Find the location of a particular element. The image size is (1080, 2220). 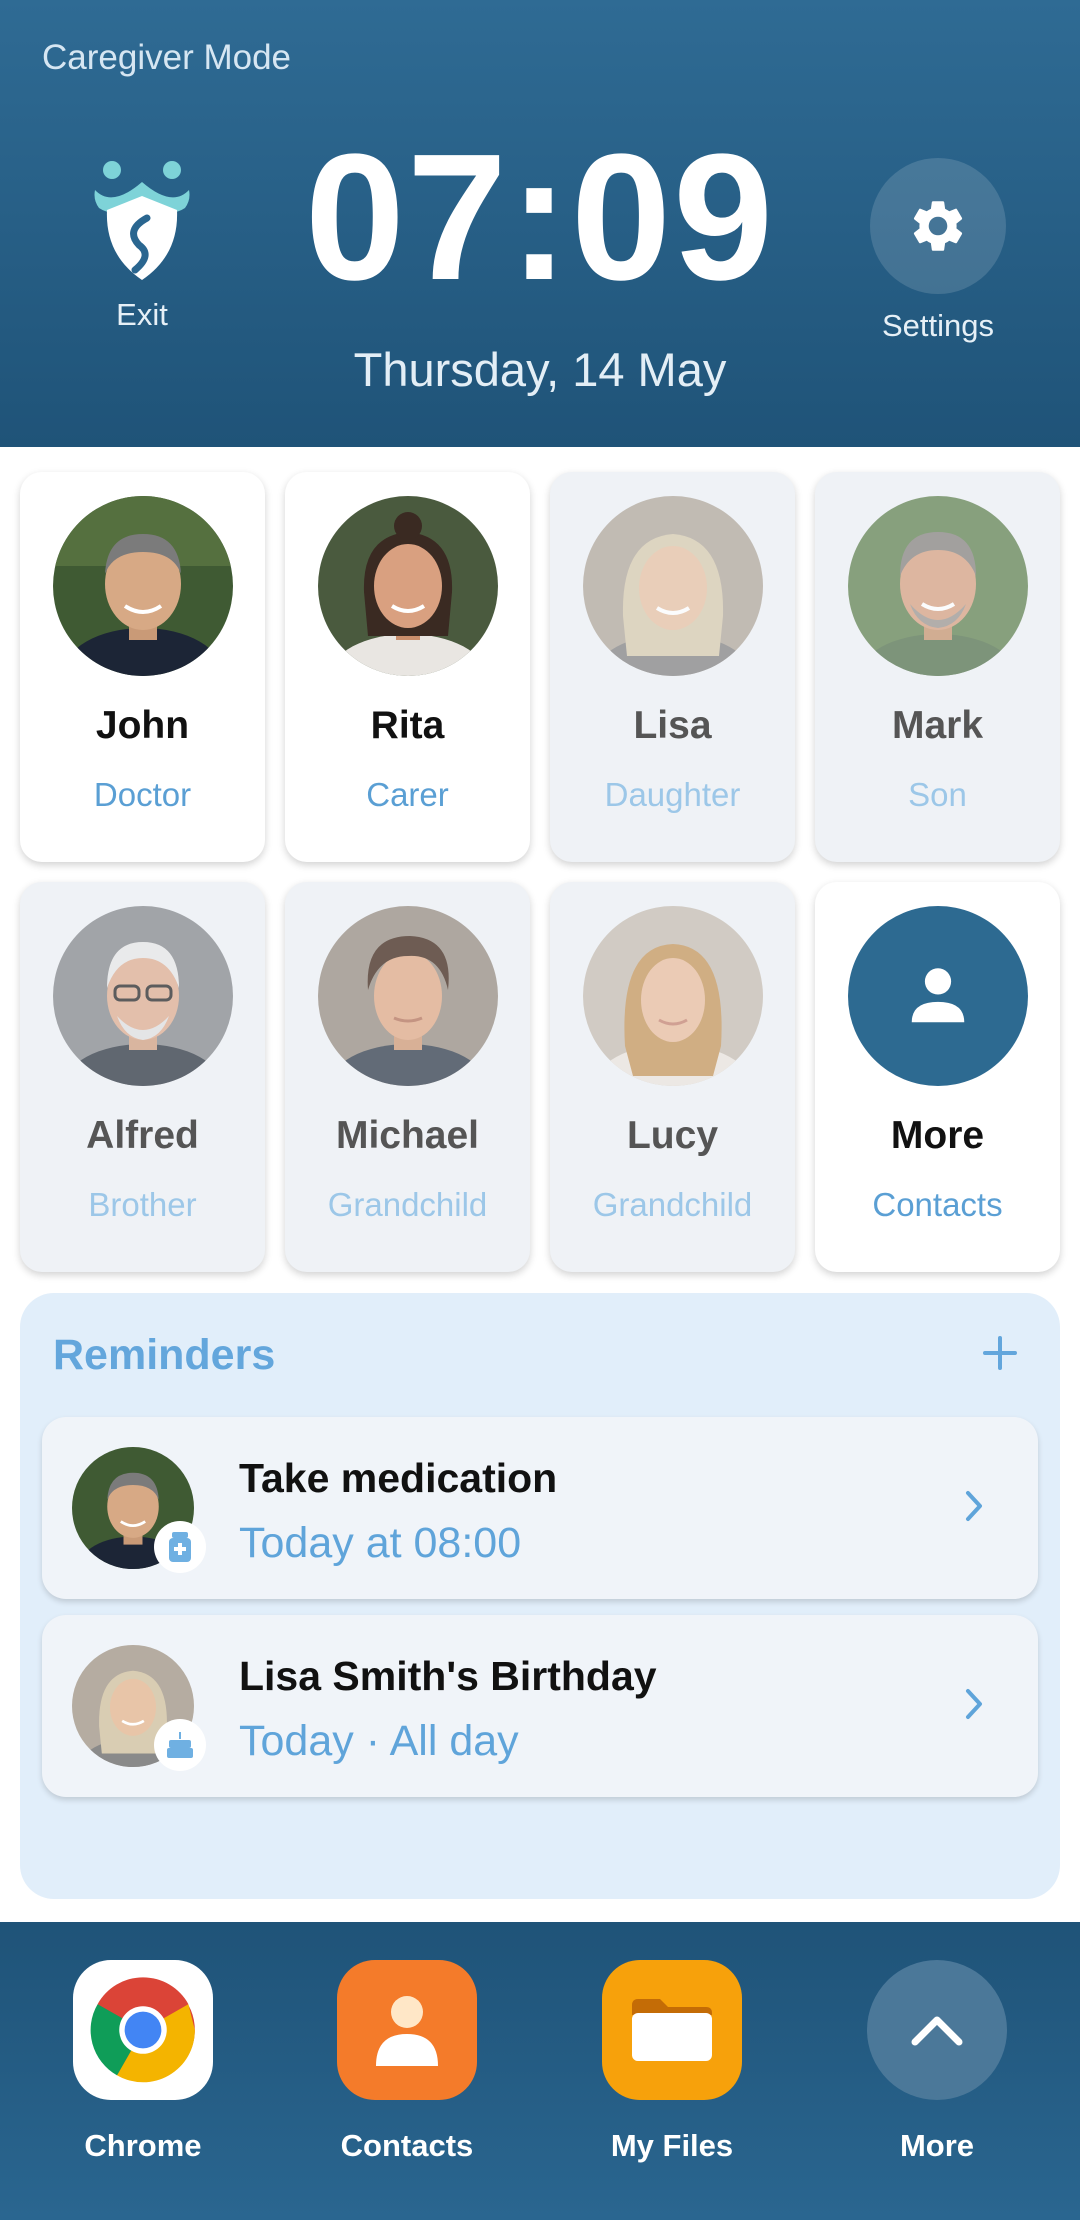

contact-card-rita: Rita Carer is located at coordinates (407, 667).